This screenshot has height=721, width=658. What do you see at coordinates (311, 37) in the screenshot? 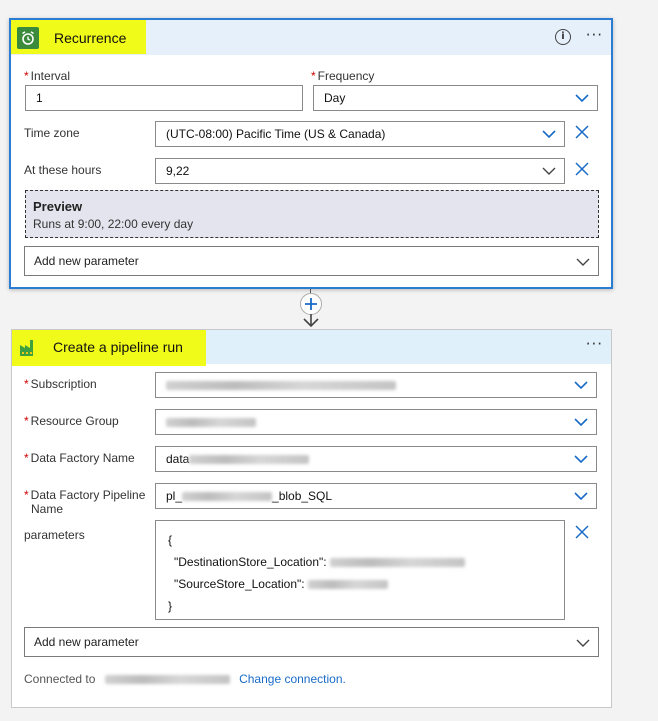
I see `recurrence-header: Recurrence i ···` at bounding box center [311, 37].